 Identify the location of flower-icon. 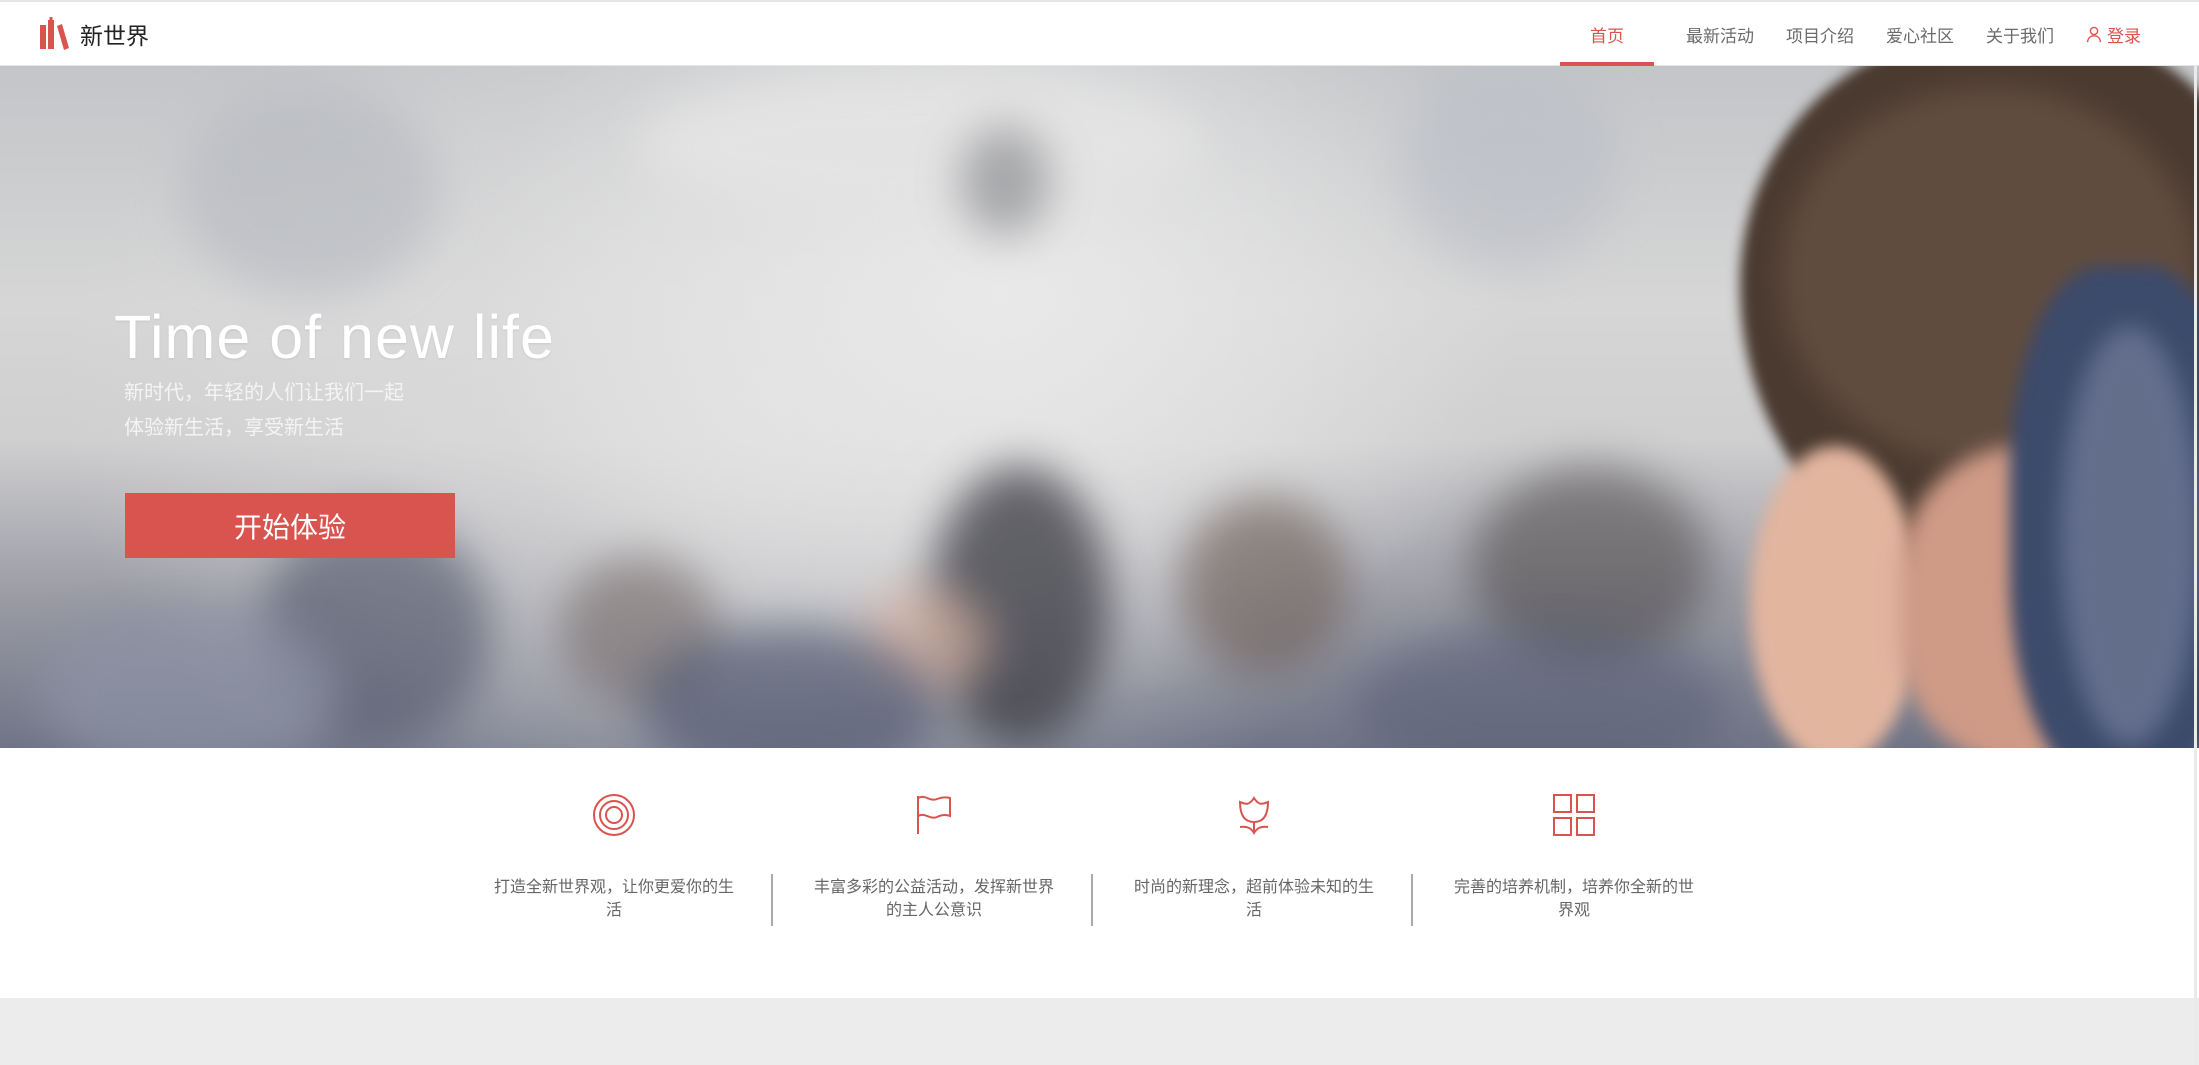
(1254, 815).